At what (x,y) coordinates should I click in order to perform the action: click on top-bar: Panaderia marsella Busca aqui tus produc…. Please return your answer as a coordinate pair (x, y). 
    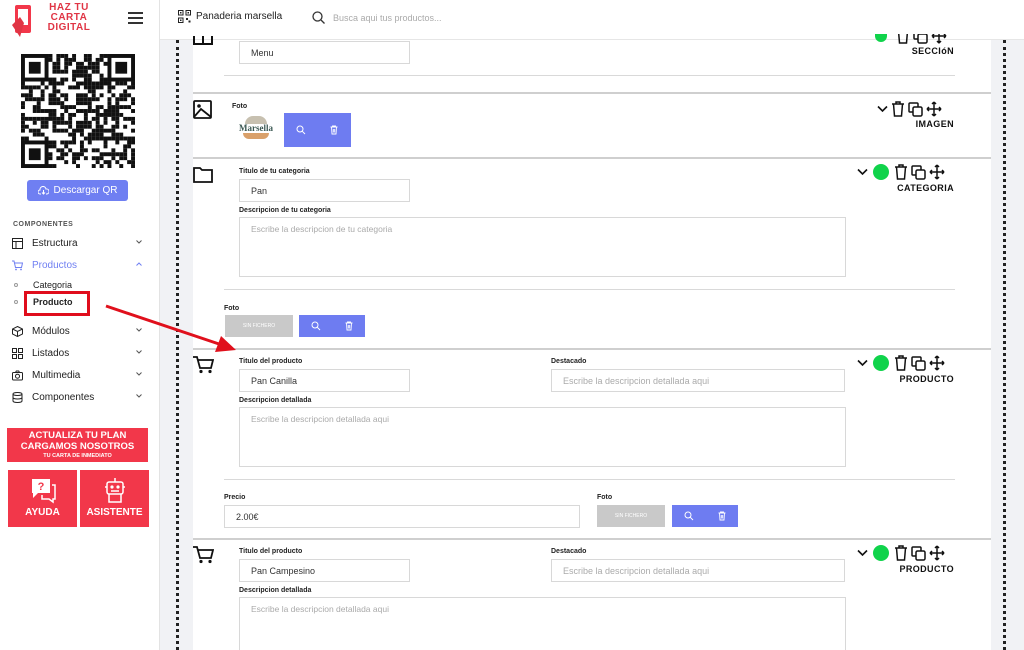
    Looking at the image, I should click on (592, 20).